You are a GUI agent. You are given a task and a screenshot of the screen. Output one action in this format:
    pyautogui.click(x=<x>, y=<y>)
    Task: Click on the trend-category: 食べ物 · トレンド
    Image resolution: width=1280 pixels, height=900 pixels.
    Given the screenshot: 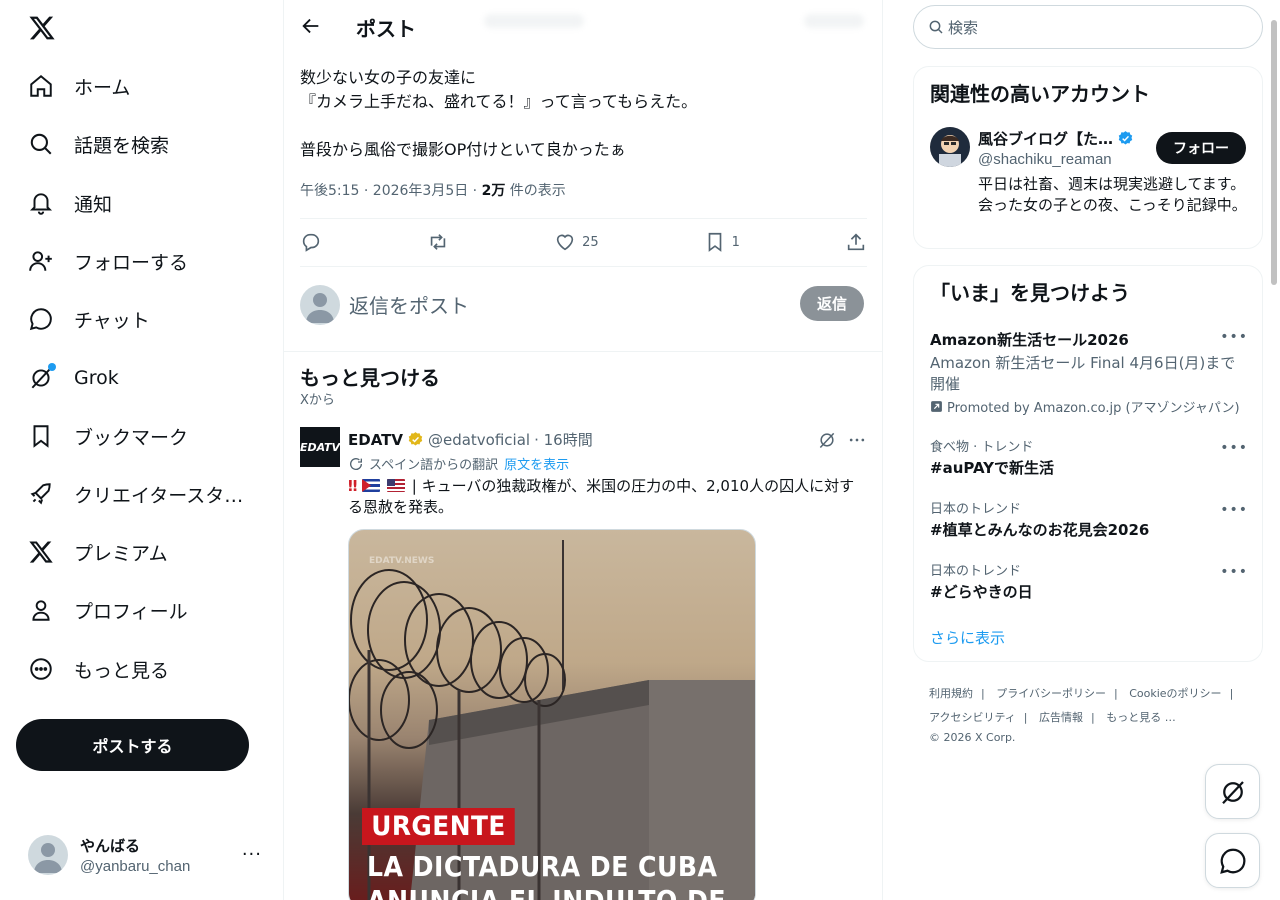 What is the action you would take?
    pyautogui.click(x=982, y=447)
    